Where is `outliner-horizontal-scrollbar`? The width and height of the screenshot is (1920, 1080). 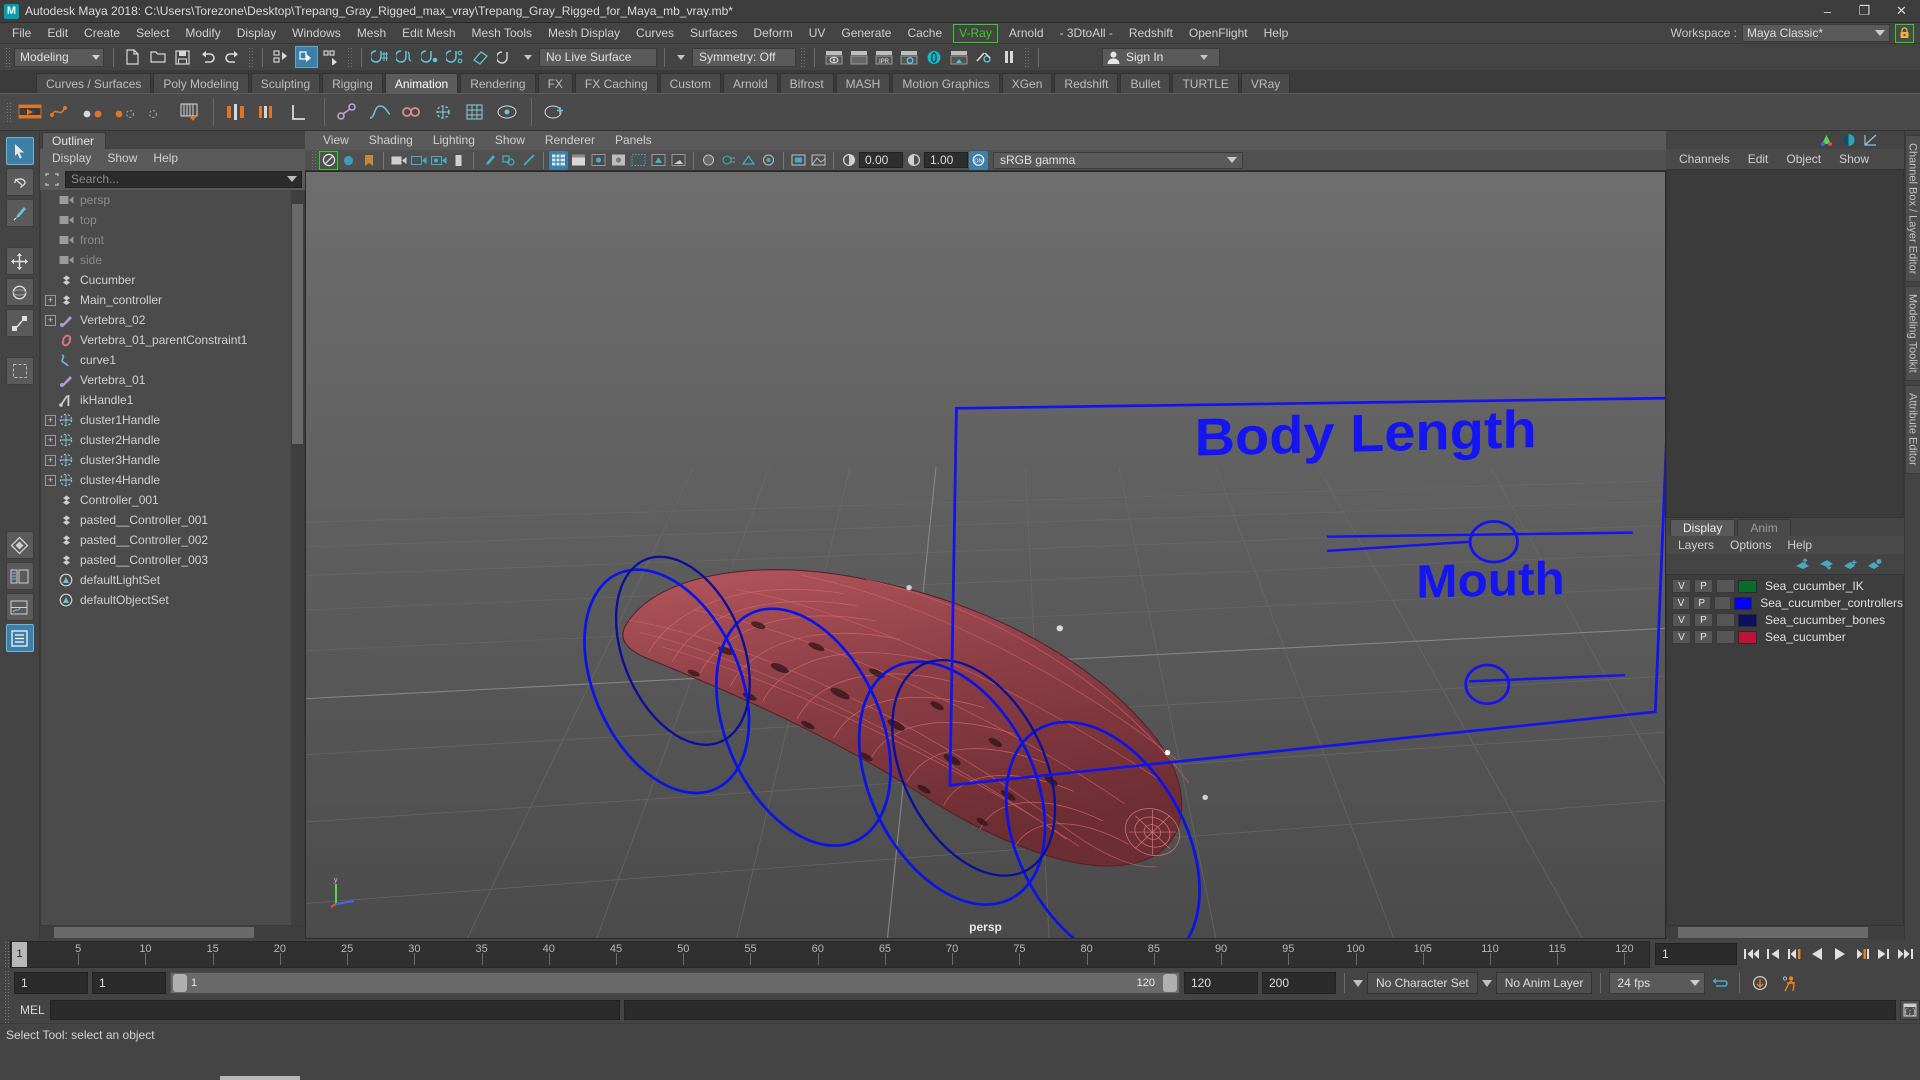
outliner-horizontal-scrollbar is located at coordinates (172, 932).